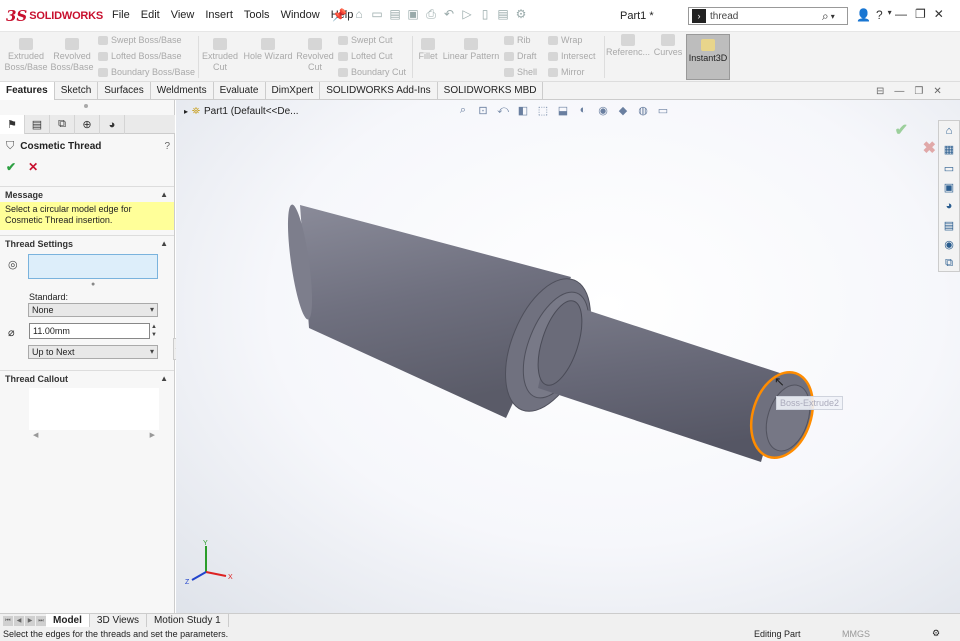 The image size is (960, 641). I want to click on select-icon: ▷, so click(467, 14).